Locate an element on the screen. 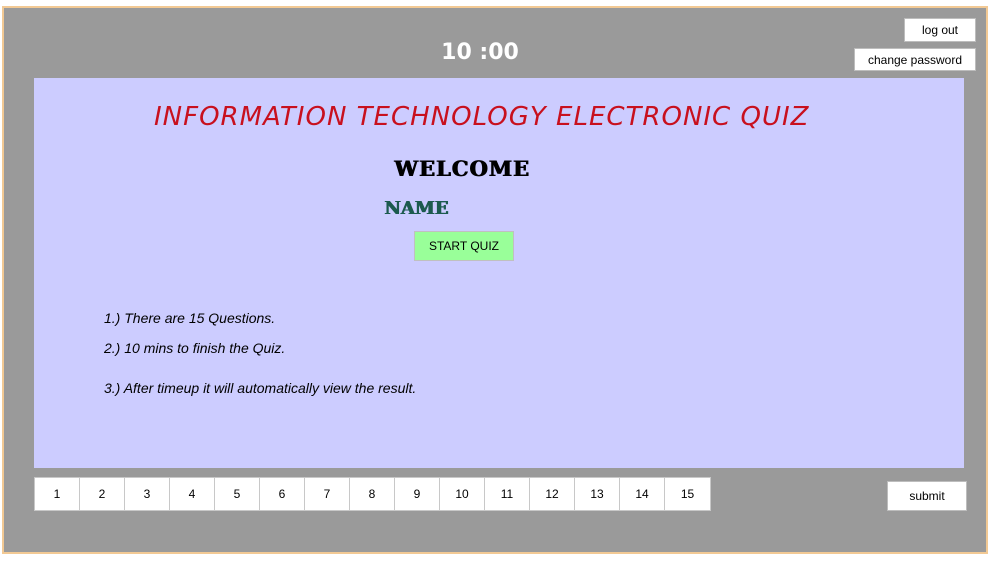 This screenshot has height=561, width=998. user-name-label: NAME is located at coordinates (416, 208).